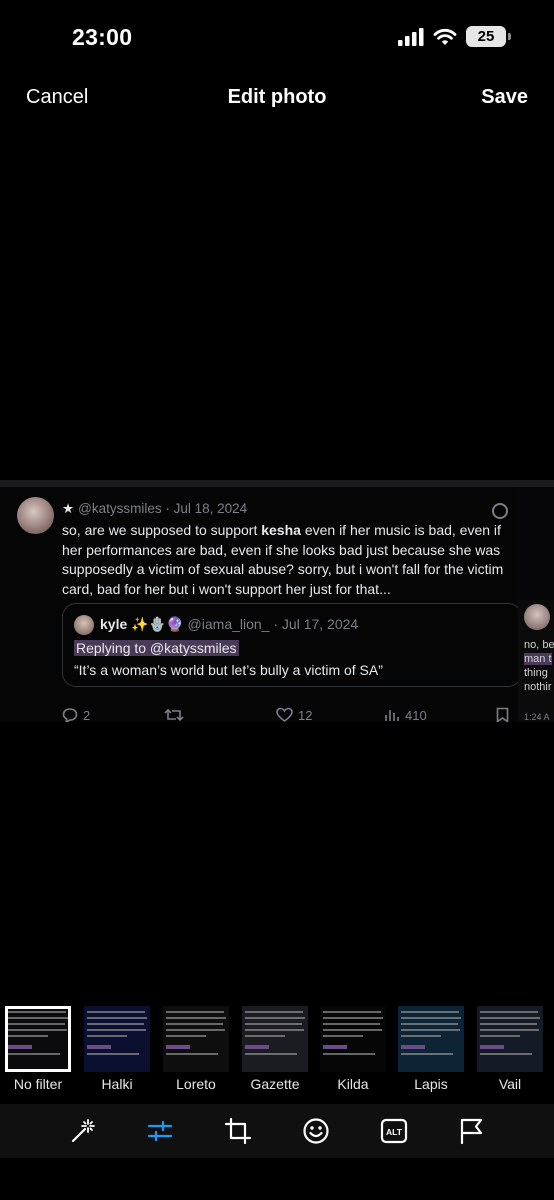 This screenshot has width=554, height=1200. I want to click on filter-halki: Halki, so click(117, 1049).